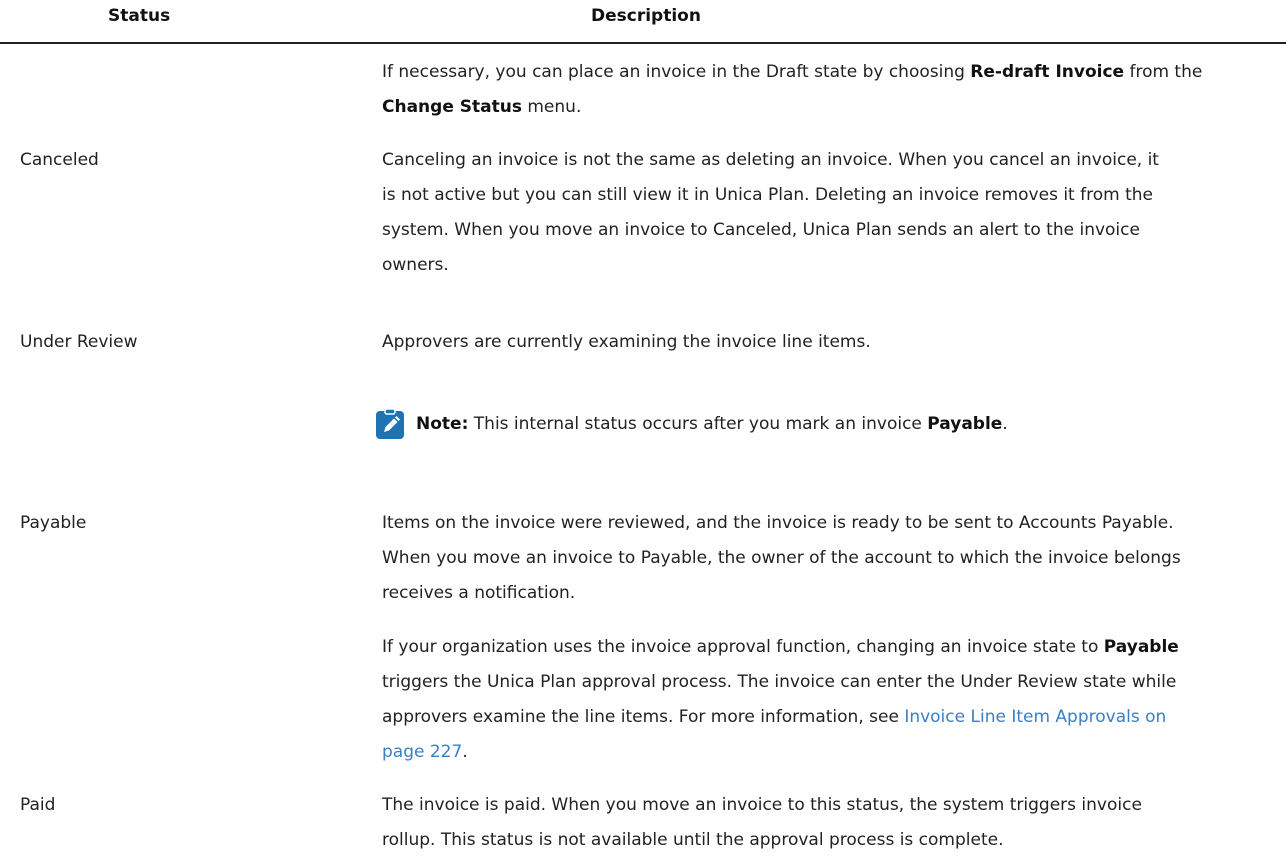 Image resolution: width=1286 pixels, height=863 pixels. Describe the element at coordinates (1141, 647) in the screenshot. I see `payable-state-bold-text: Payable` at that location.